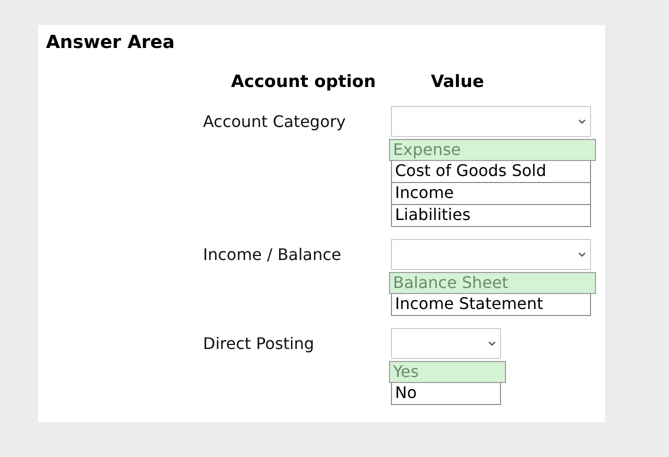  Describe the element at coordinates (491, 193) in the screenshot. I see `answer-option: Income` at that location.